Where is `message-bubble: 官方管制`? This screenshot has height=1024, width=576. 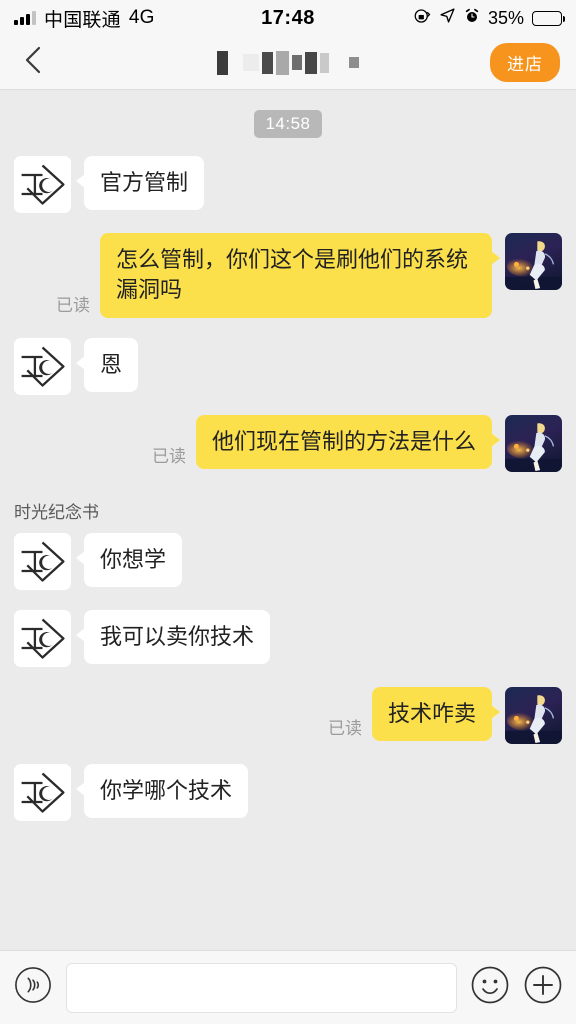
message-bubble: 官方管制 is located at coordinates (140, 183).